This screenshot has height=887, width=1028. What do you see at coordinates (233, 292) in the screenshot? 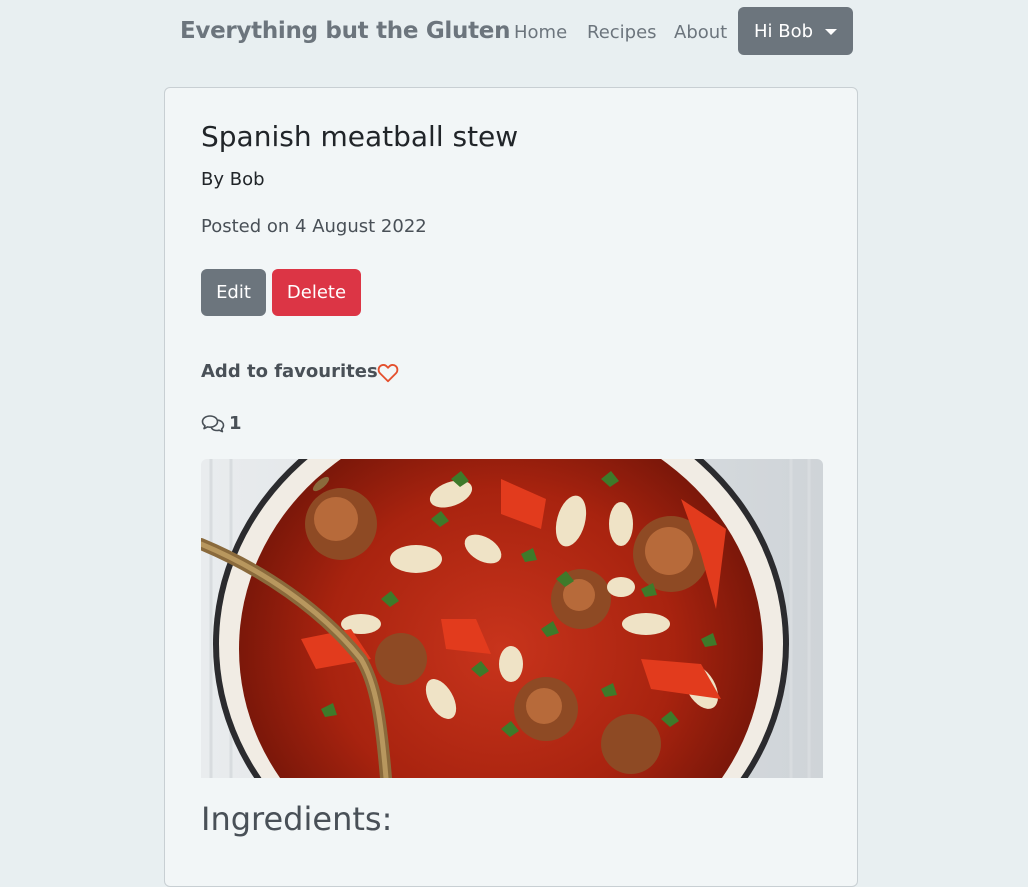
I see `edit-button: Edit` at bounding box center [233, 292].